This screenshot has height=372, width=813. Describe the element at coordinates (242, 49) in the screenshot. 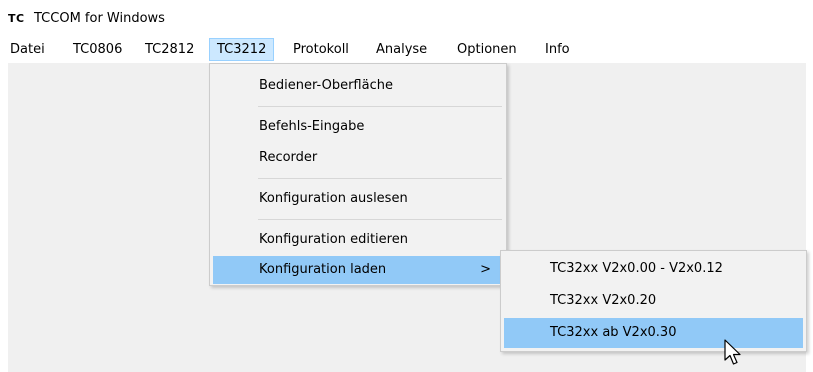

I see `menu-tc3212: TC3212` at that location.